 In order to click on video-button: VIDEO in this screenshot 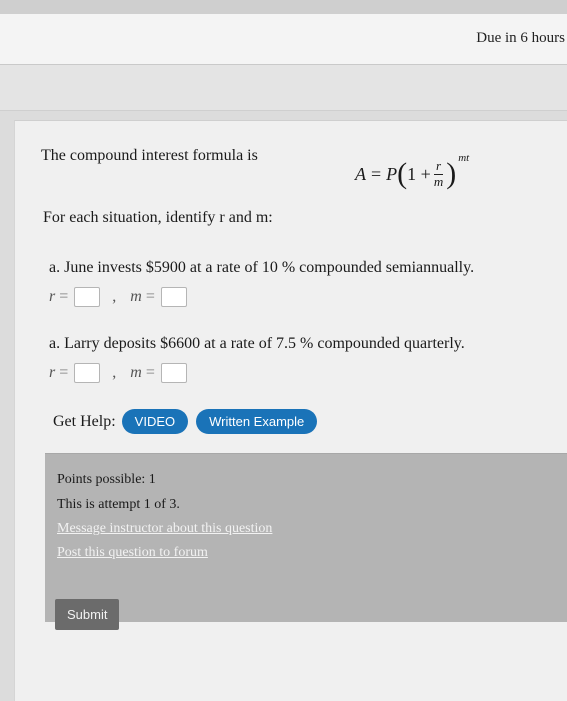, I will do `click(155, 421)`.